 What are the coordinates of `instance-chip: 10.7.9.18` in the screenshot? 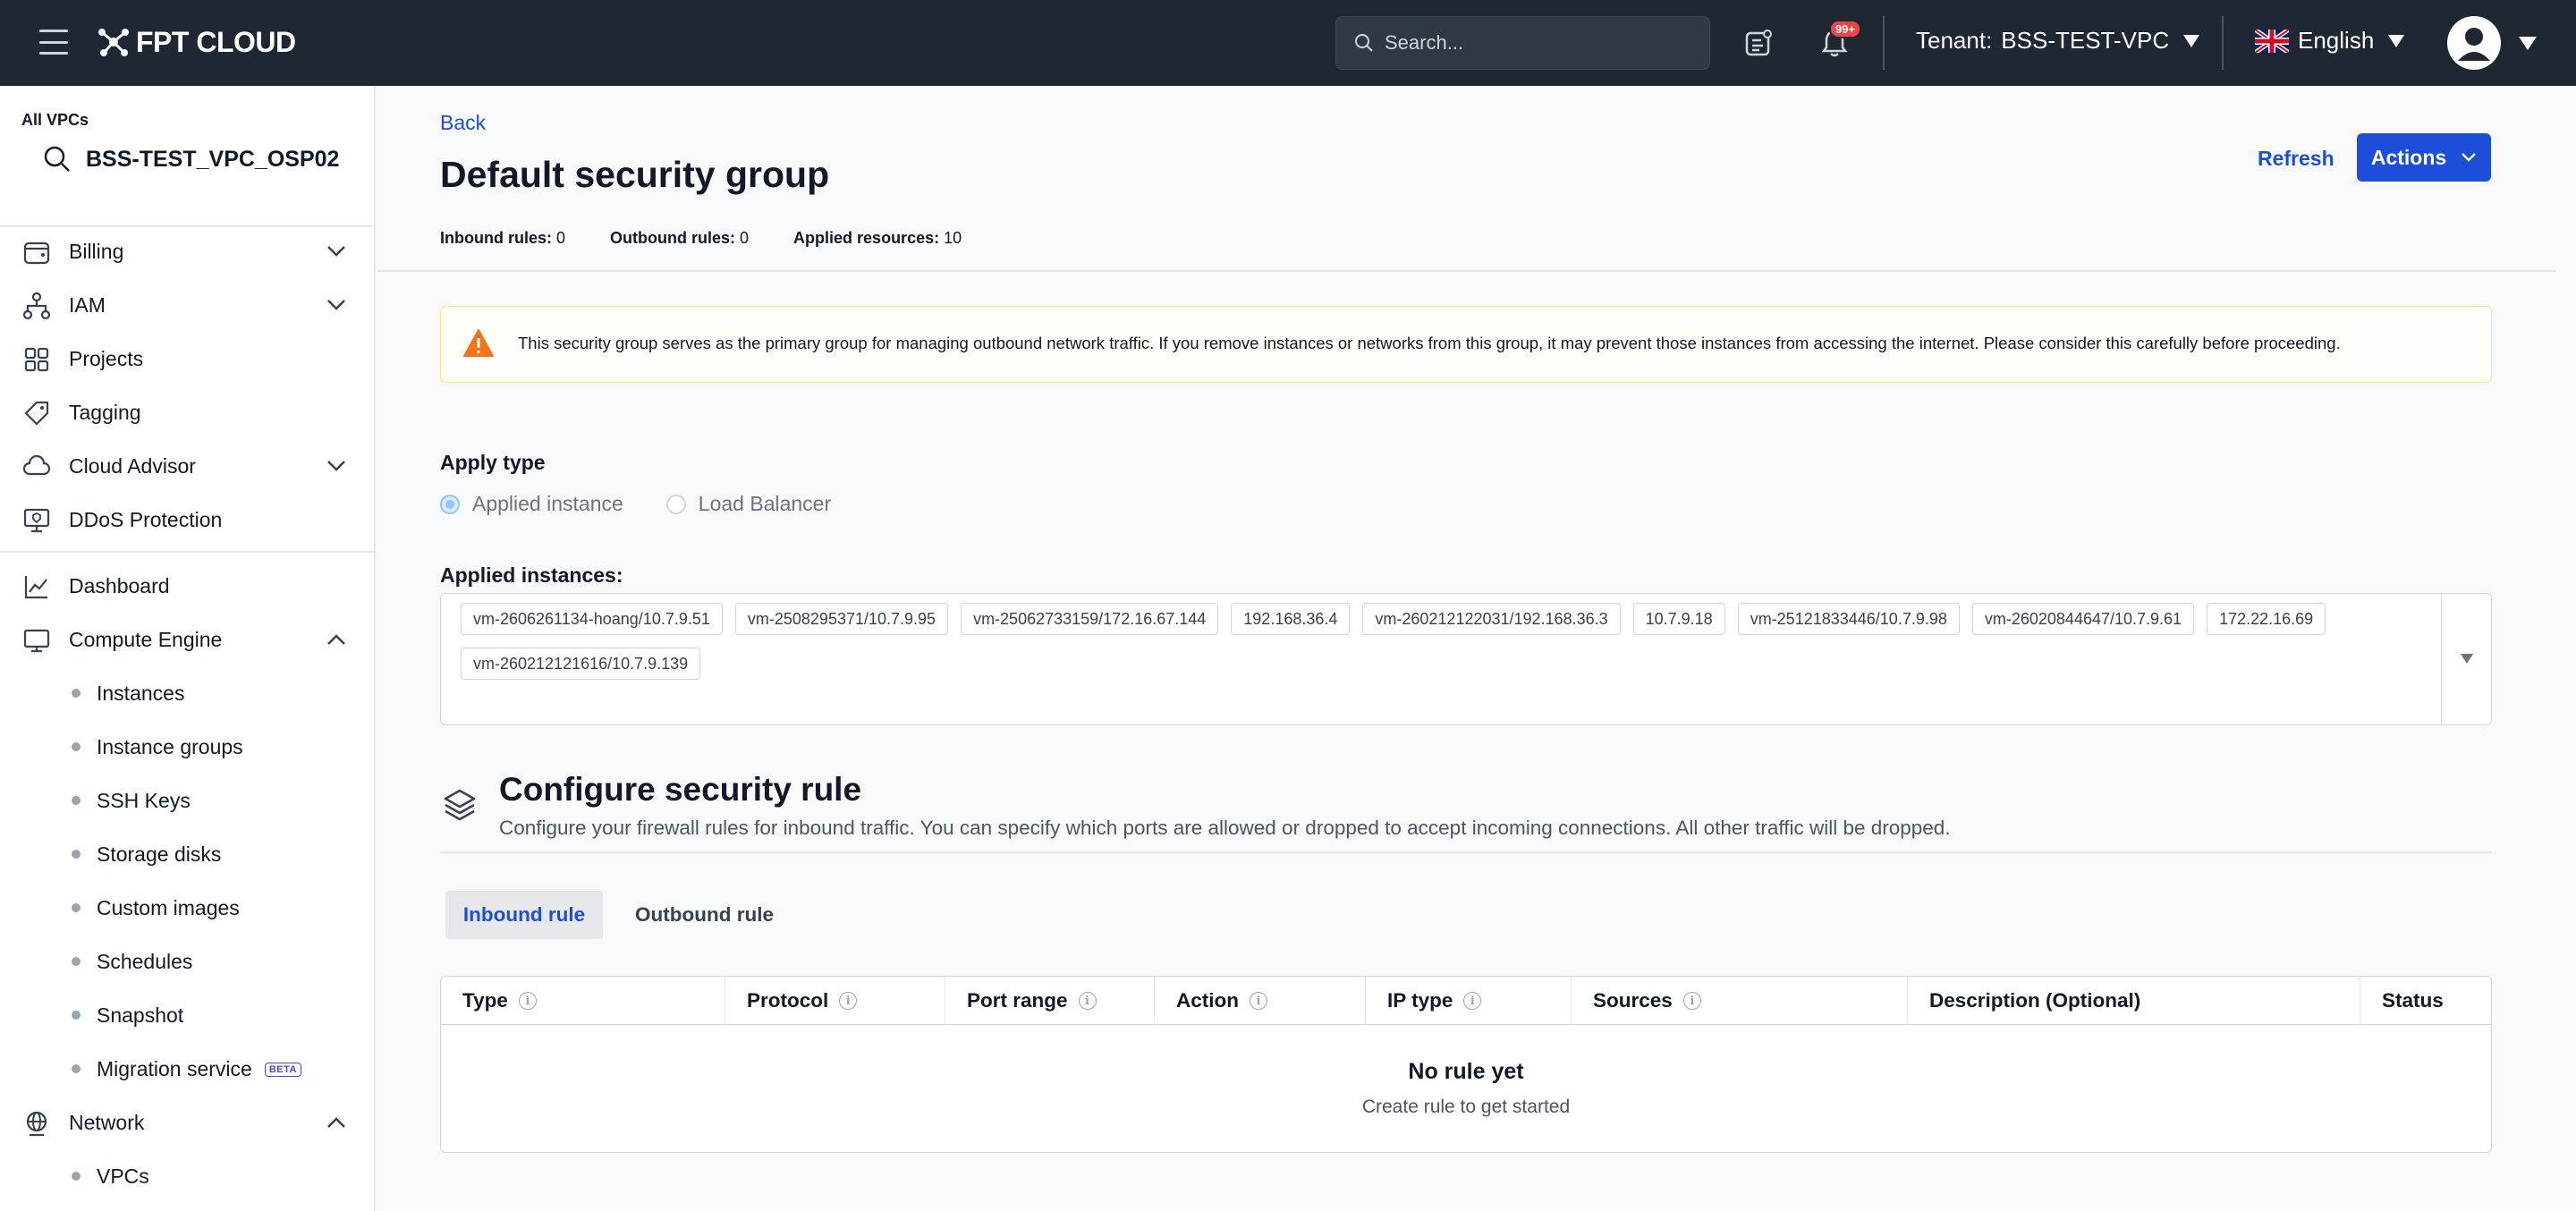 It's located at (1678, 619).